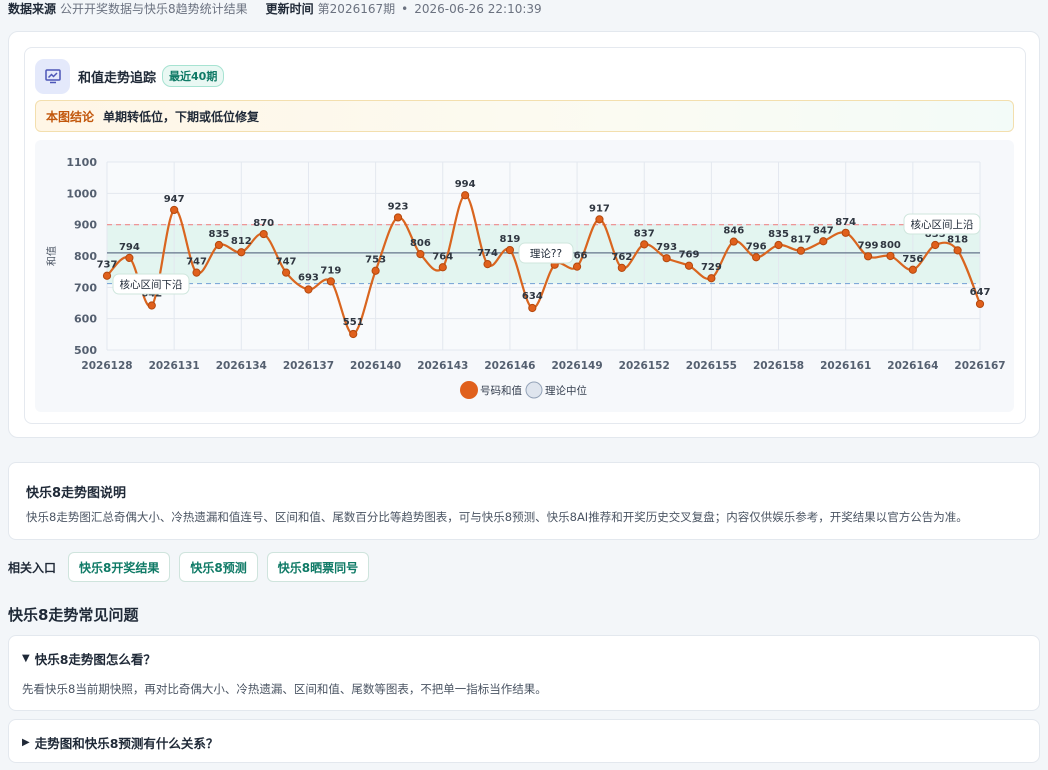  What do you see at coordinates (106, 366) in the screenshot?
I see `x-tick-label: 2026128` at bounding box center [106, 366].